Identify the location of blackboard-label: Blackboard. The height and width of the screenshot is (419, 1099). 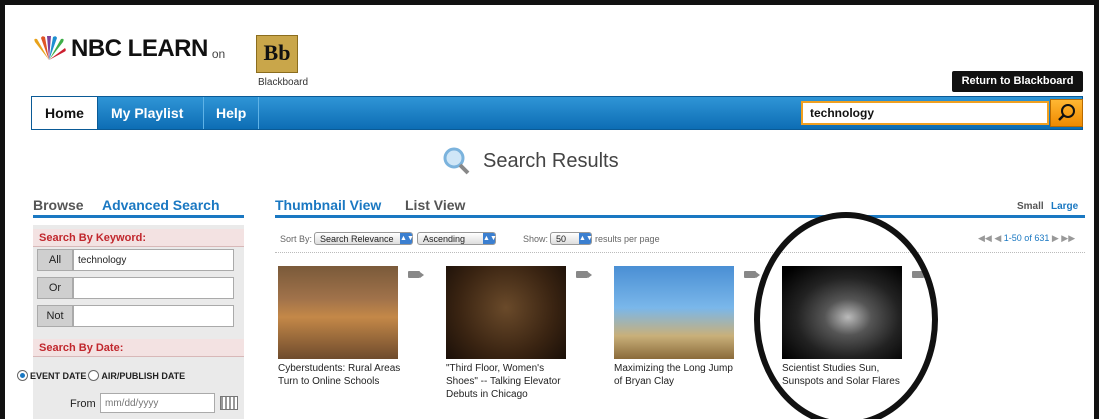
(283, 82).